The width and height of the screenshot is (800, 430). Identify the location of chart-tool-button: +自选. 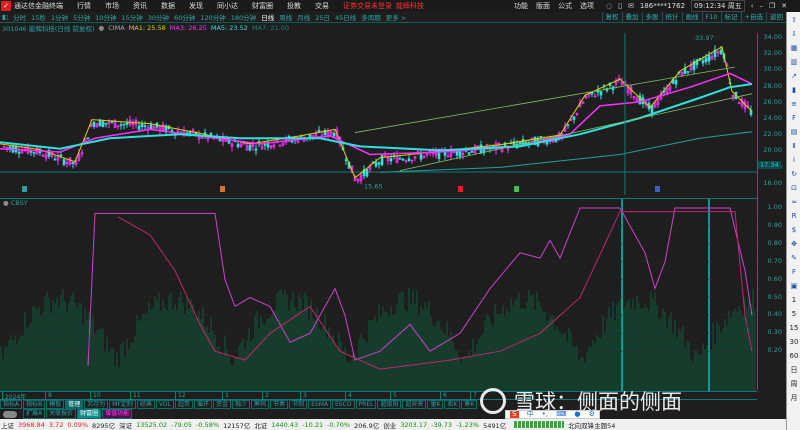
(753, 17).